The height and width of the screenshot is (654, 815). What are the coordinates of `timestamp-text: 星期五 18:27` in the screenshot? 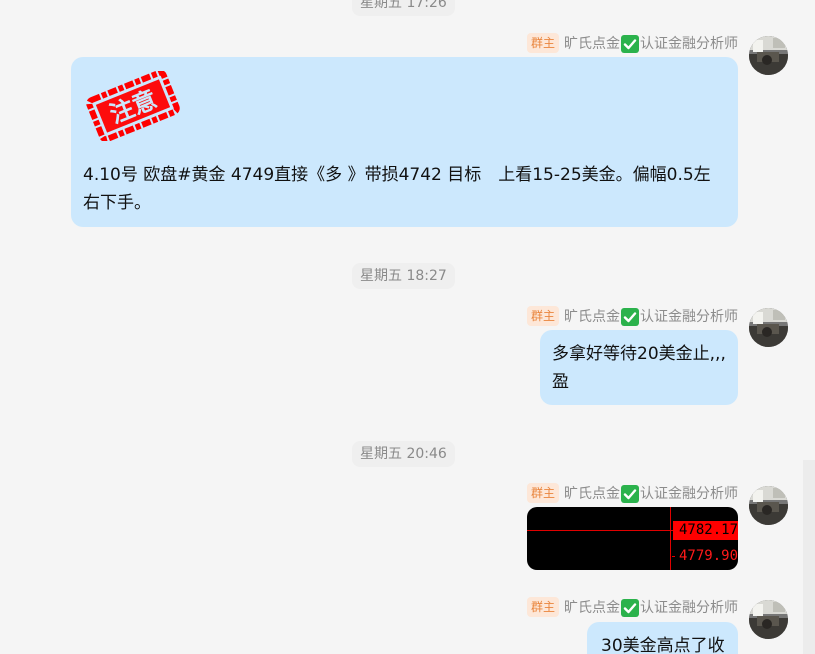 It's located at (403, 276).